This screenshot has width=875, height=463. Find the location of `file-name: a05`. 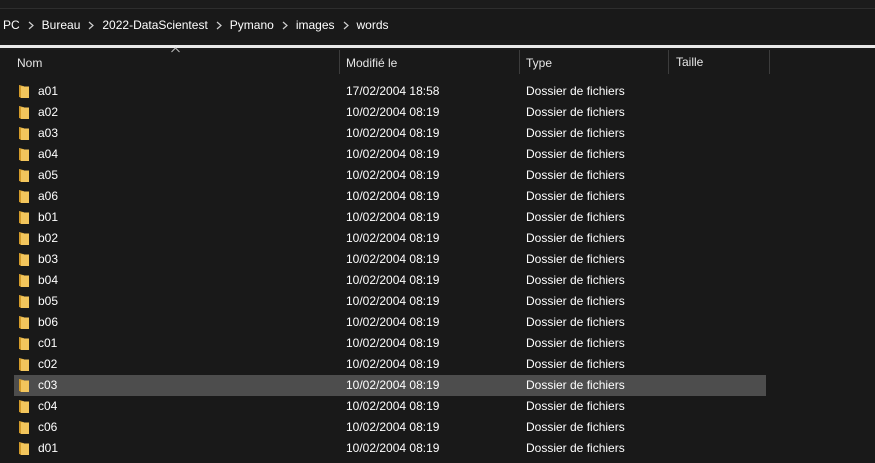

file-name: a05 is located at coordinates (48, 175).